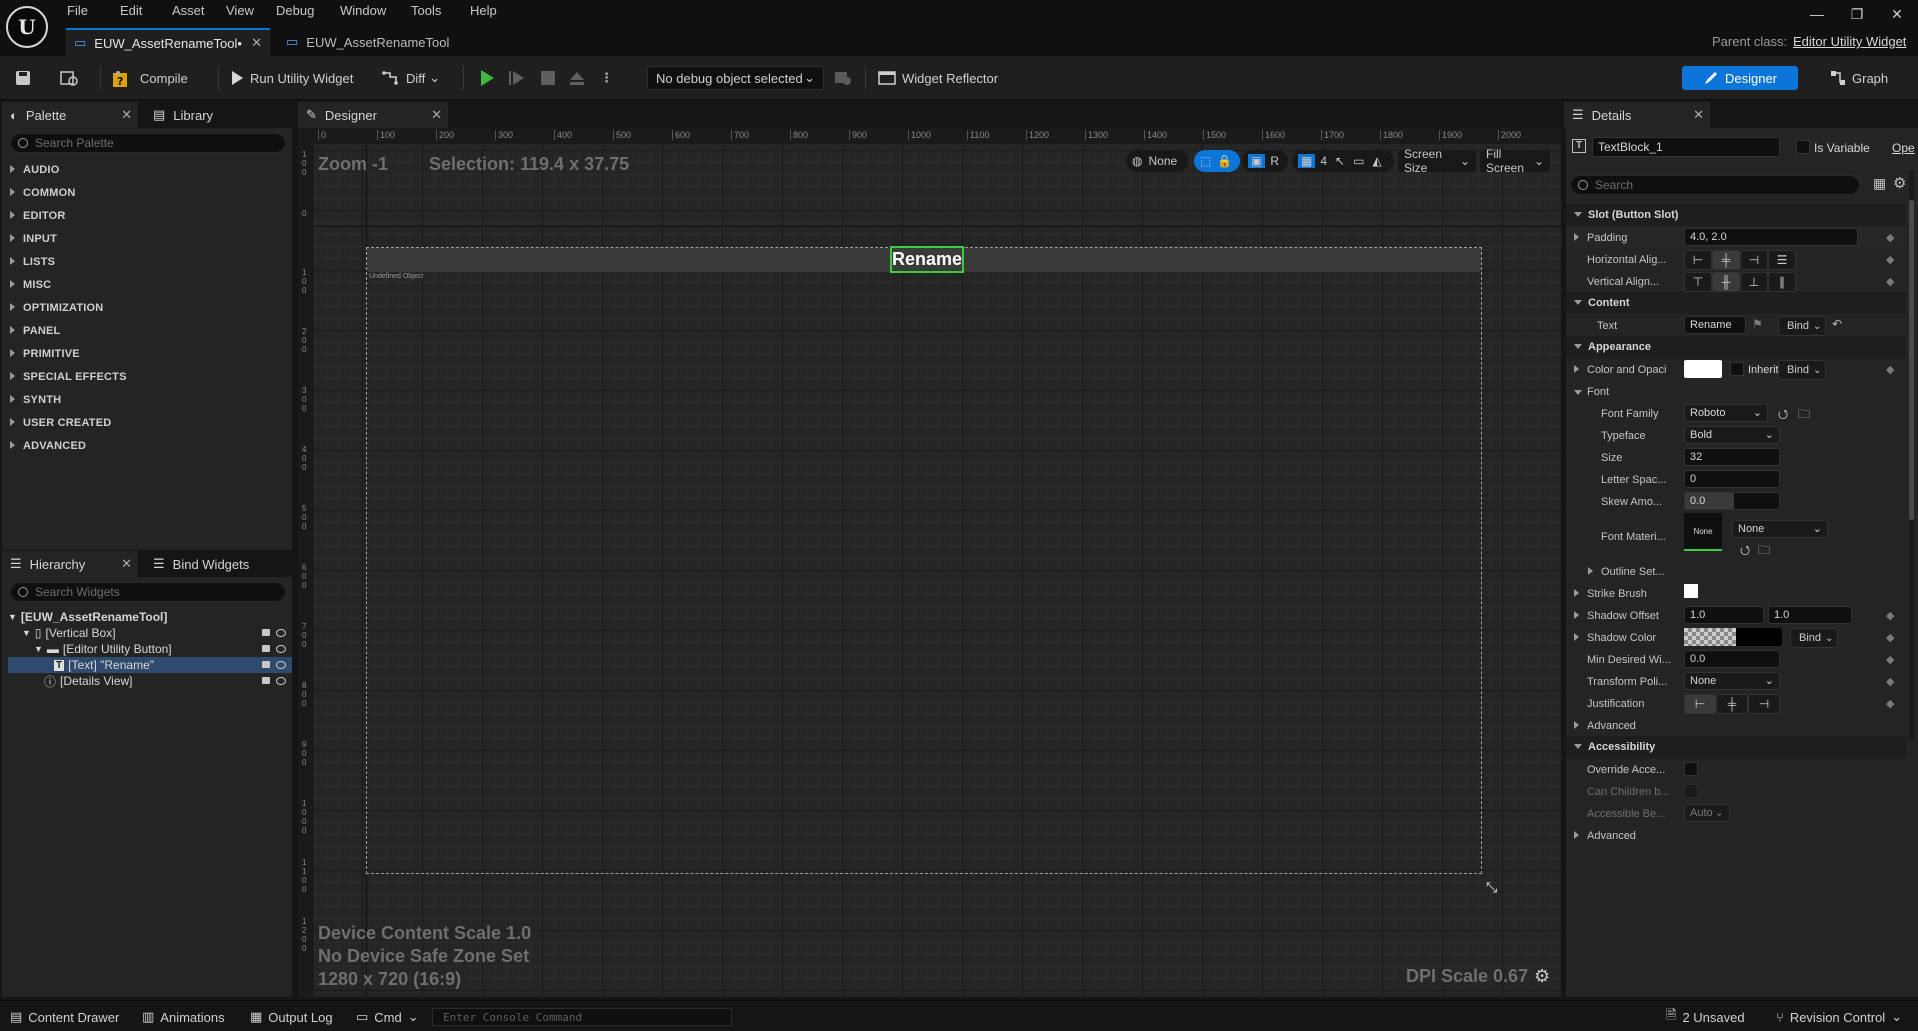 Image resolution: width=1918 pixels, height=1031 pixels. Describe the element at coordinates (436, 115) in the screenshot. I see `close-tab-icon: ✕` at that location.